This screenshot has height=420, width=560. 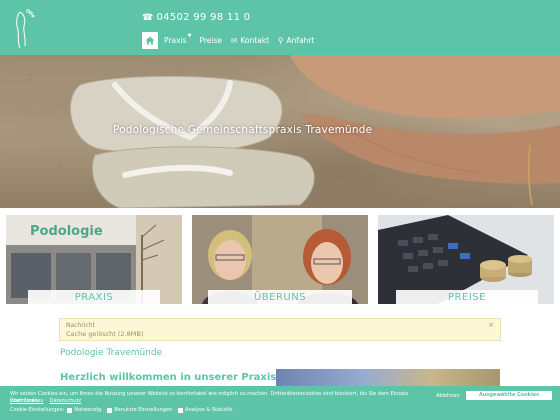 I want to click on cookie-option-preferences: Benutzte Einstellungen, so click(x=139, y=410).